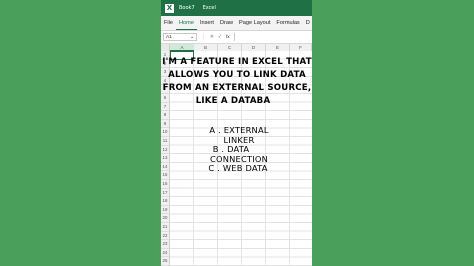 This screenshot has width=474, height=266. Describe the element at coordinates (287, 23) in the screenshot. I see `tab-formulas: Formulas` at that location.